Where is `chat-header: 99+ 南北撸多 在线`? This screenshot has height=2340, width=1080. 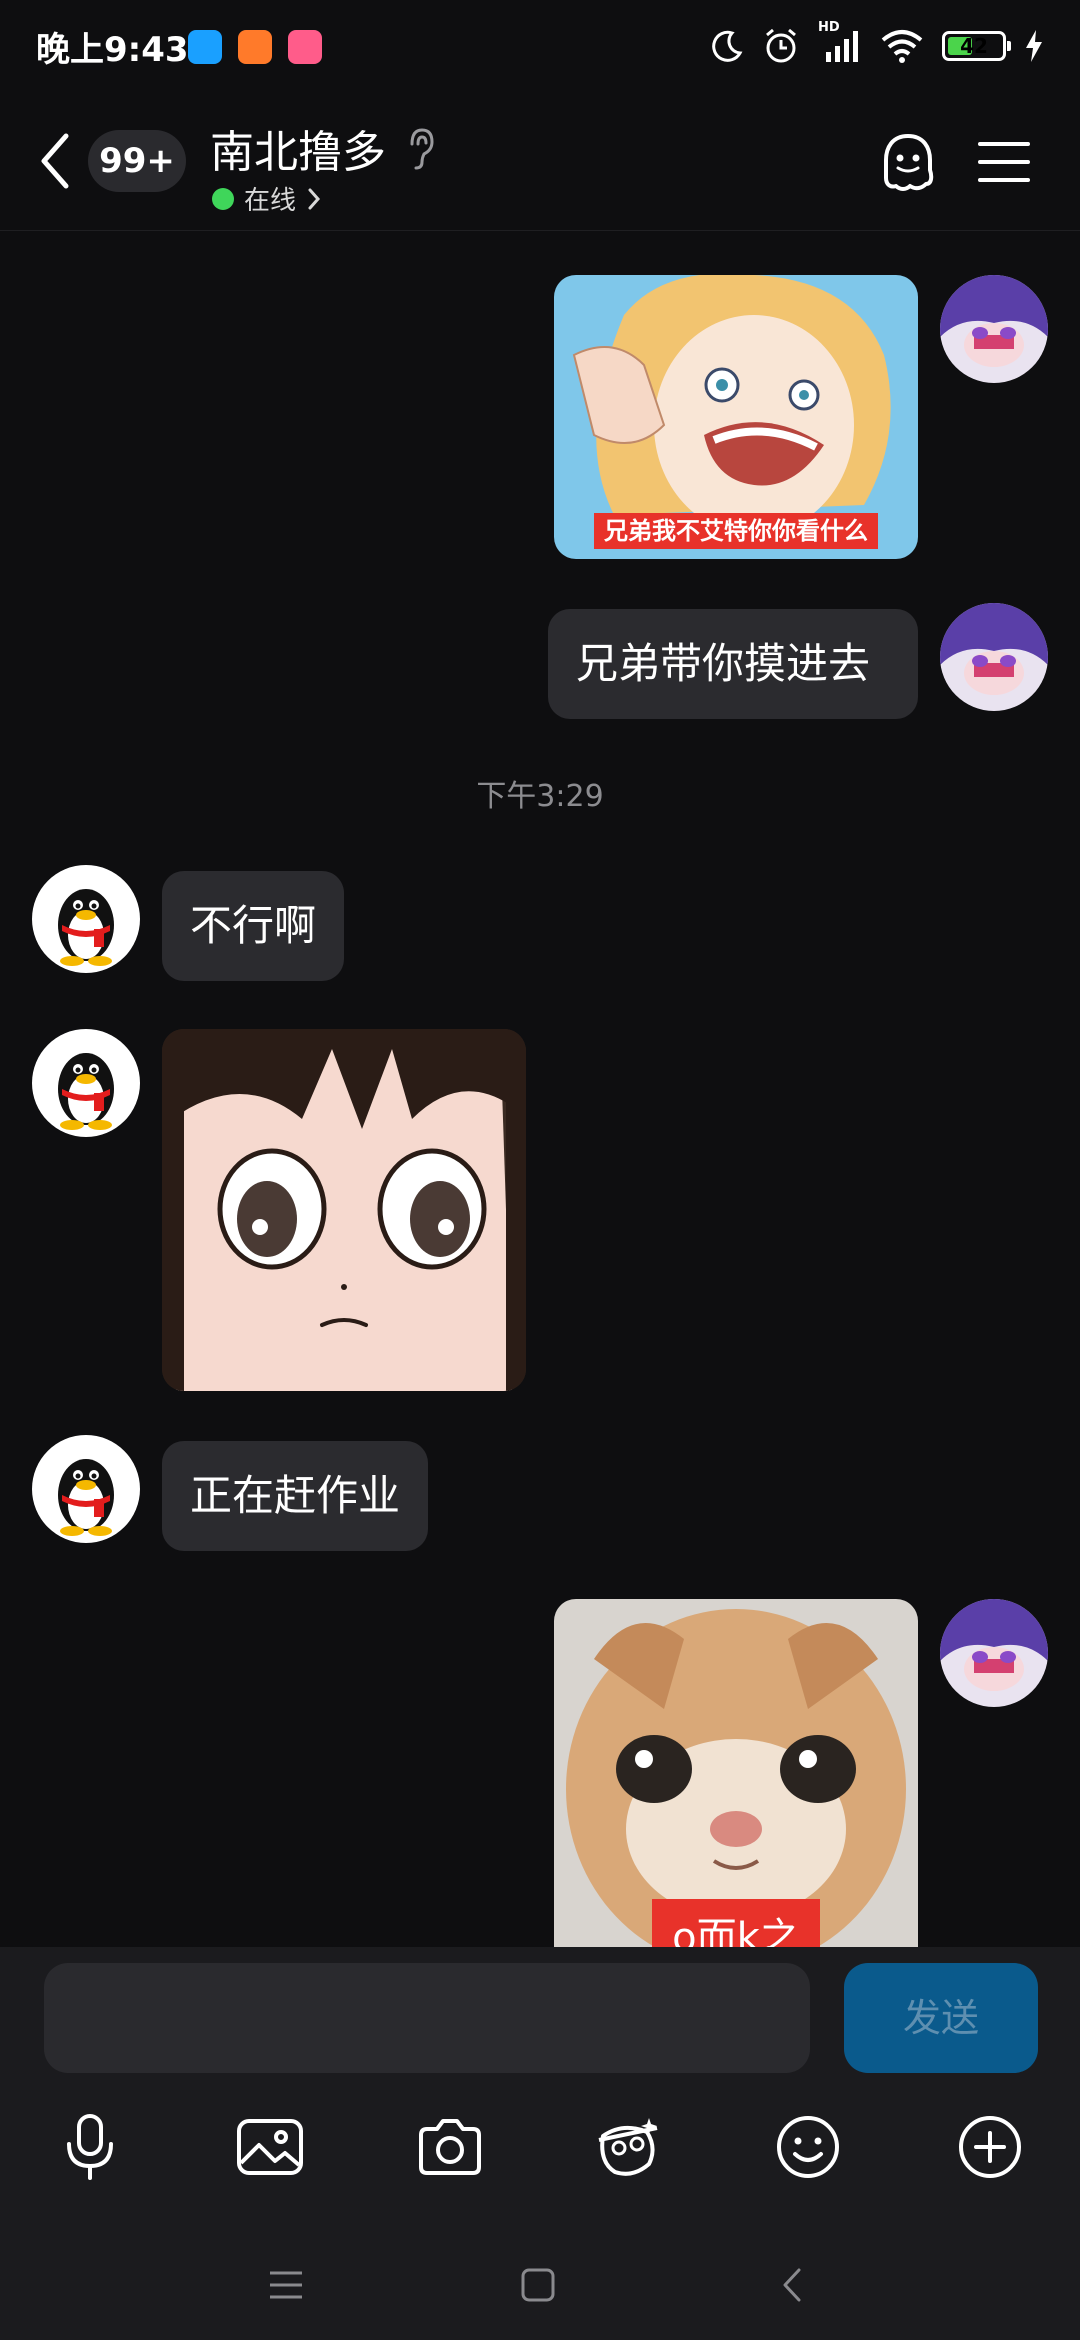 chat-header: 99+ 南北撸多 在线 is located at coordinates (540, 161).